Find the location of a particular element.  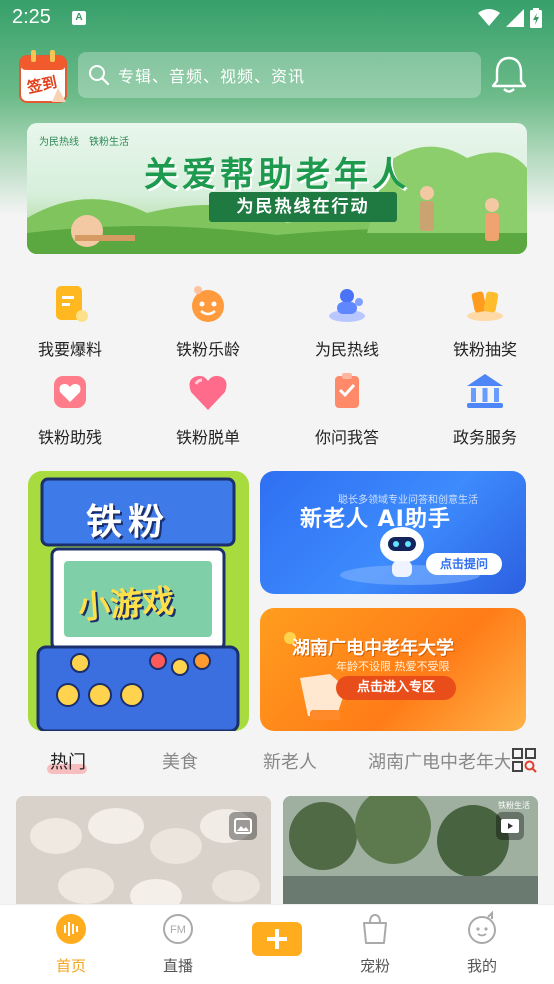

signal-icon is located at coordinates (515, 18).